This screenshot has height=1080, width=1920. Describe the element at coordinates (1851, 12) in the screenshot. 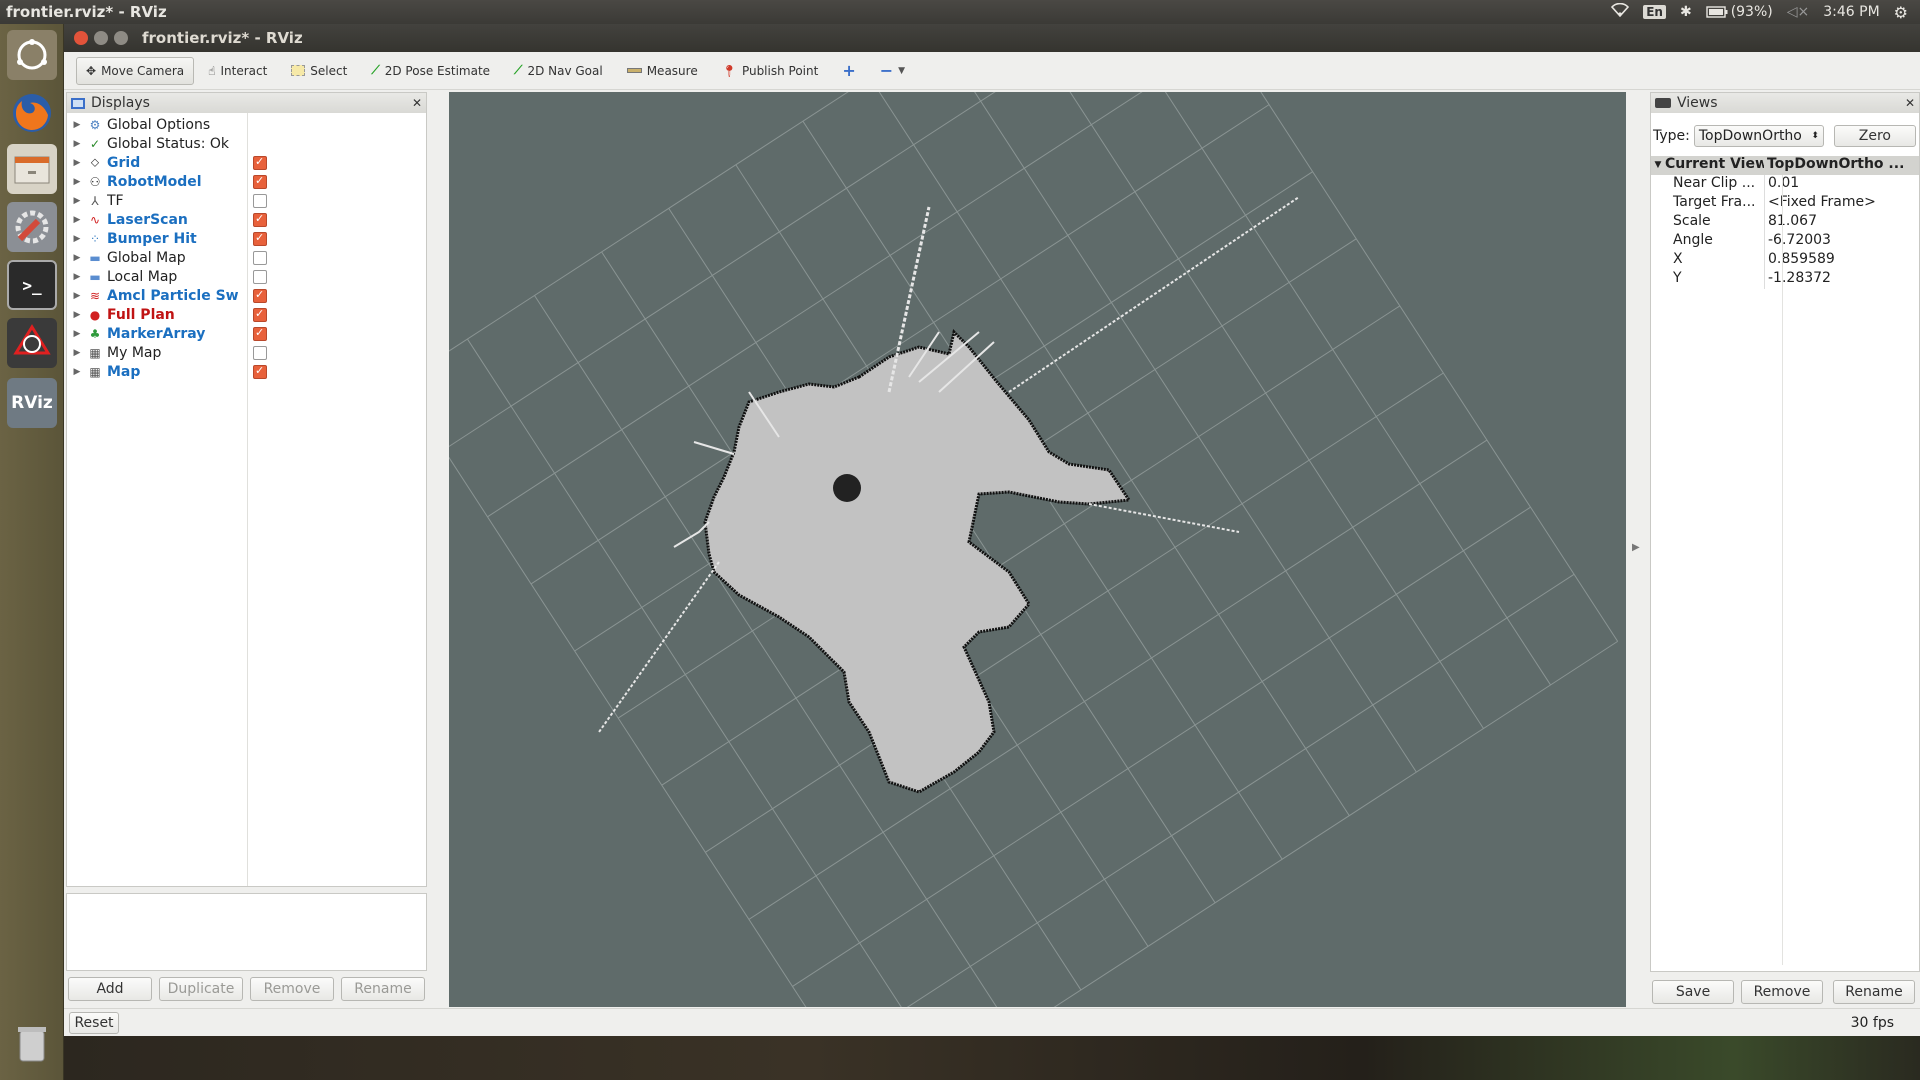

I see `clock: 3:46 PM` at that location.